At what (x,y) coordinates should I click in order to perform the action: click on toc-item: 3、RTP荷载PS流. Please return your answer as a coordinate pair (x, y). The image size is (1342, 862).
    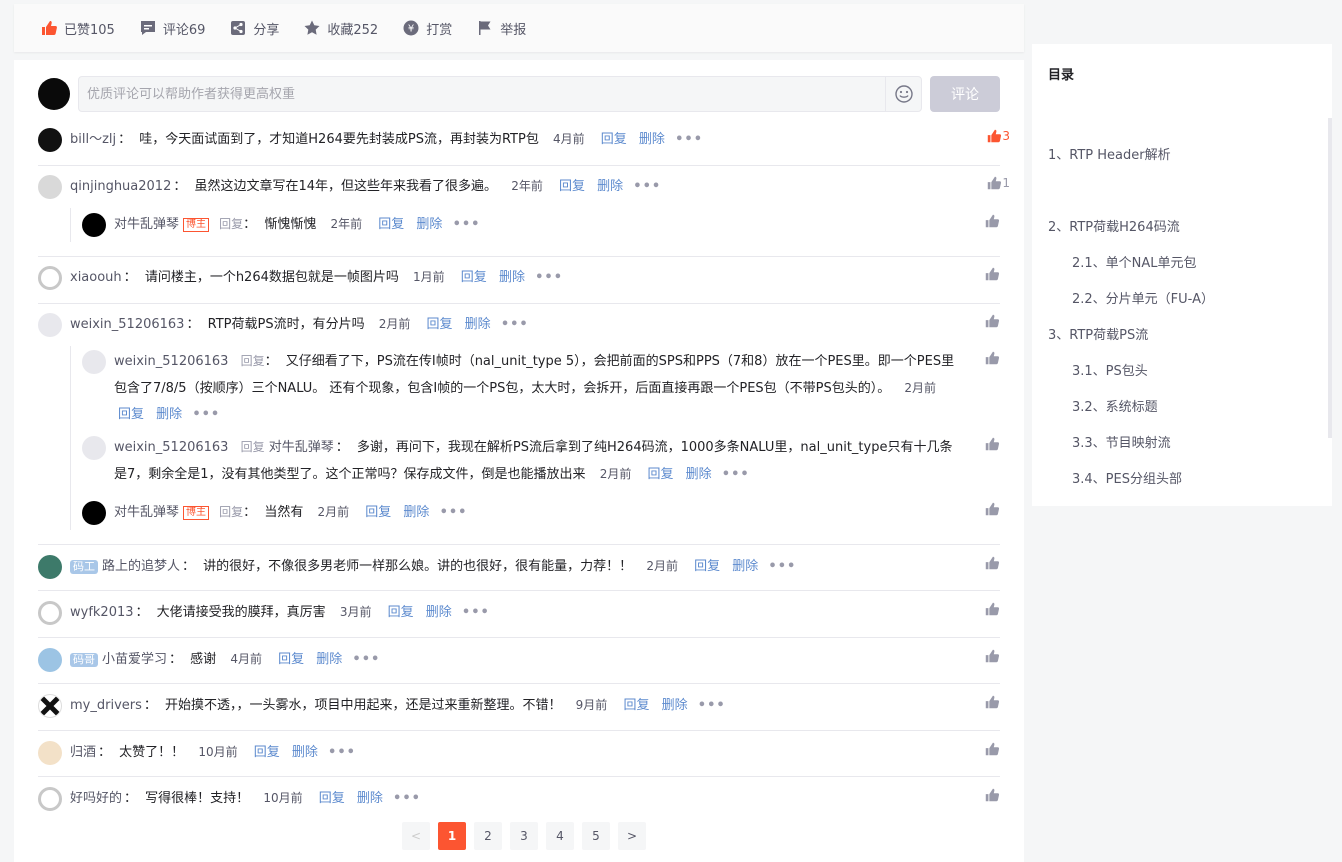
    Looking at the image, I should click on (1098, 333).